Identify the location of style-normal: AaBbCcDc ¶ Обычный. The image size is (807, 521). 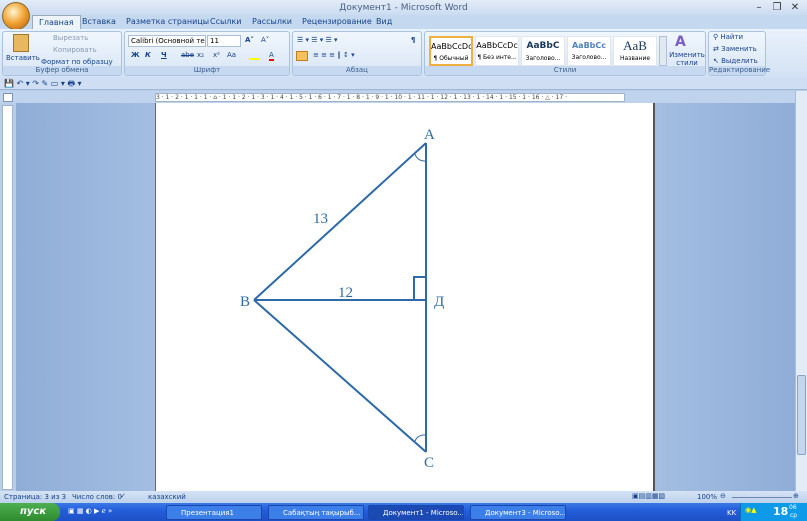
(451, 51).